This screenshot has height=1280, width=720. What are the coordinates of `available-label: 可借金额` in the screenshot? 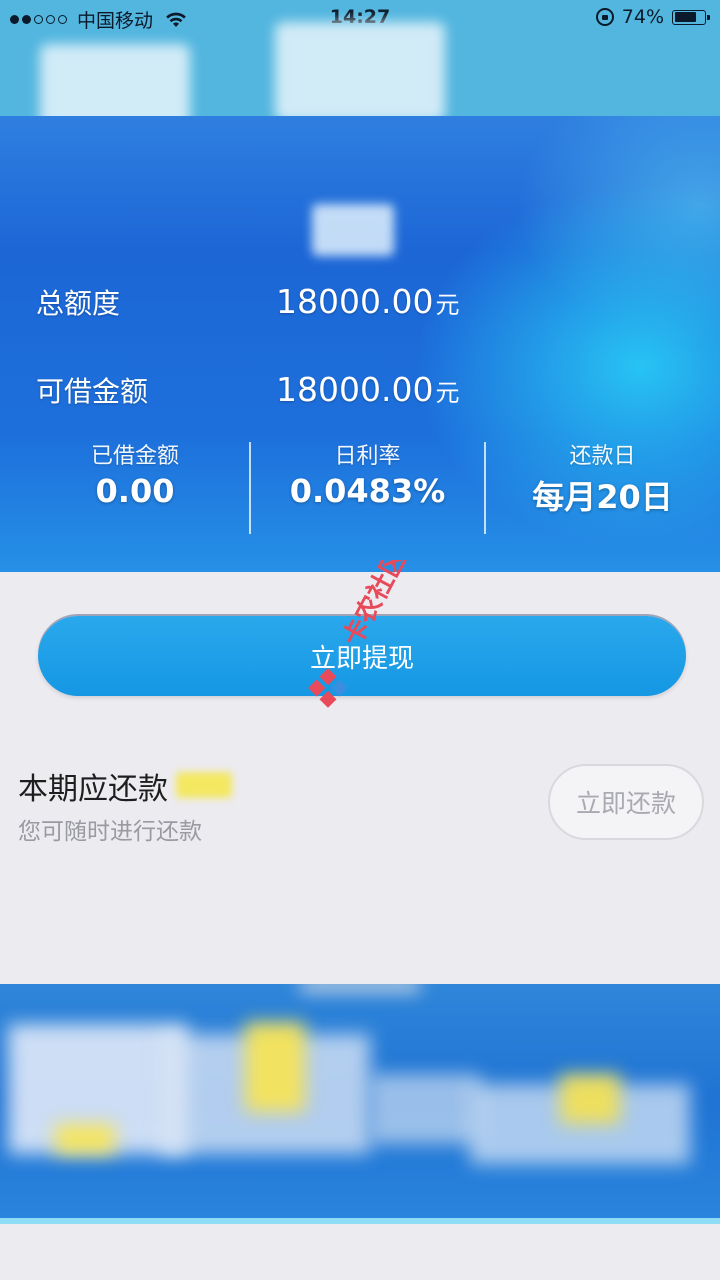 It's located at (92, 391).